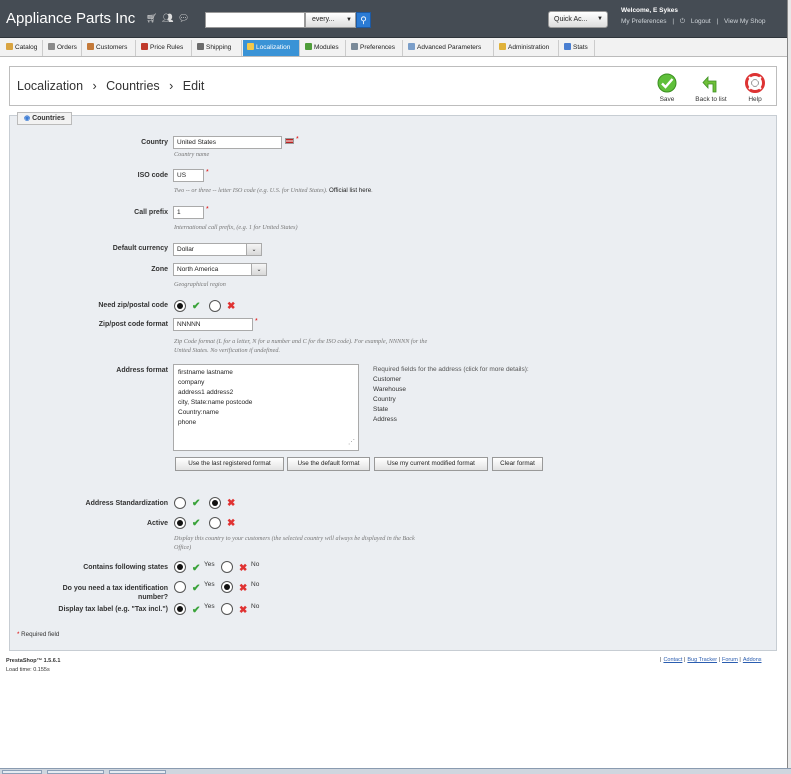 The width and height of the screenshot is (791, 774). I want to click on tab-price-rules: Price Rules, so click(164, 48).